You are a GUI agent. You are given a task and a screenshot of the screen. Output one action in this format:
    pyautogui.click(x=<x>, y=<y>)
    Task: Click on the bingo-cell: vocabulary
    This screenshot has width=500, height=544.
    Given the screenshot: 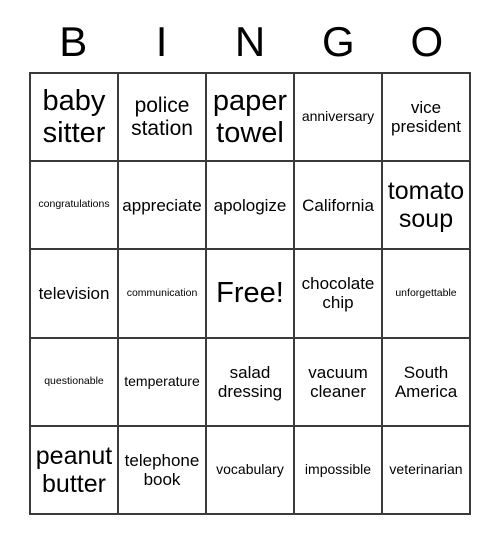 What is the action you would take?
    pyautogui.click(x=251, y=470)
    